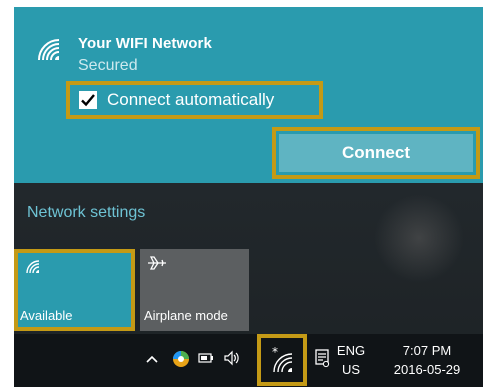 The height and width of the screenshot is (387, 491). I want to click on network-settings-link: Network settings, so click(86, 213).